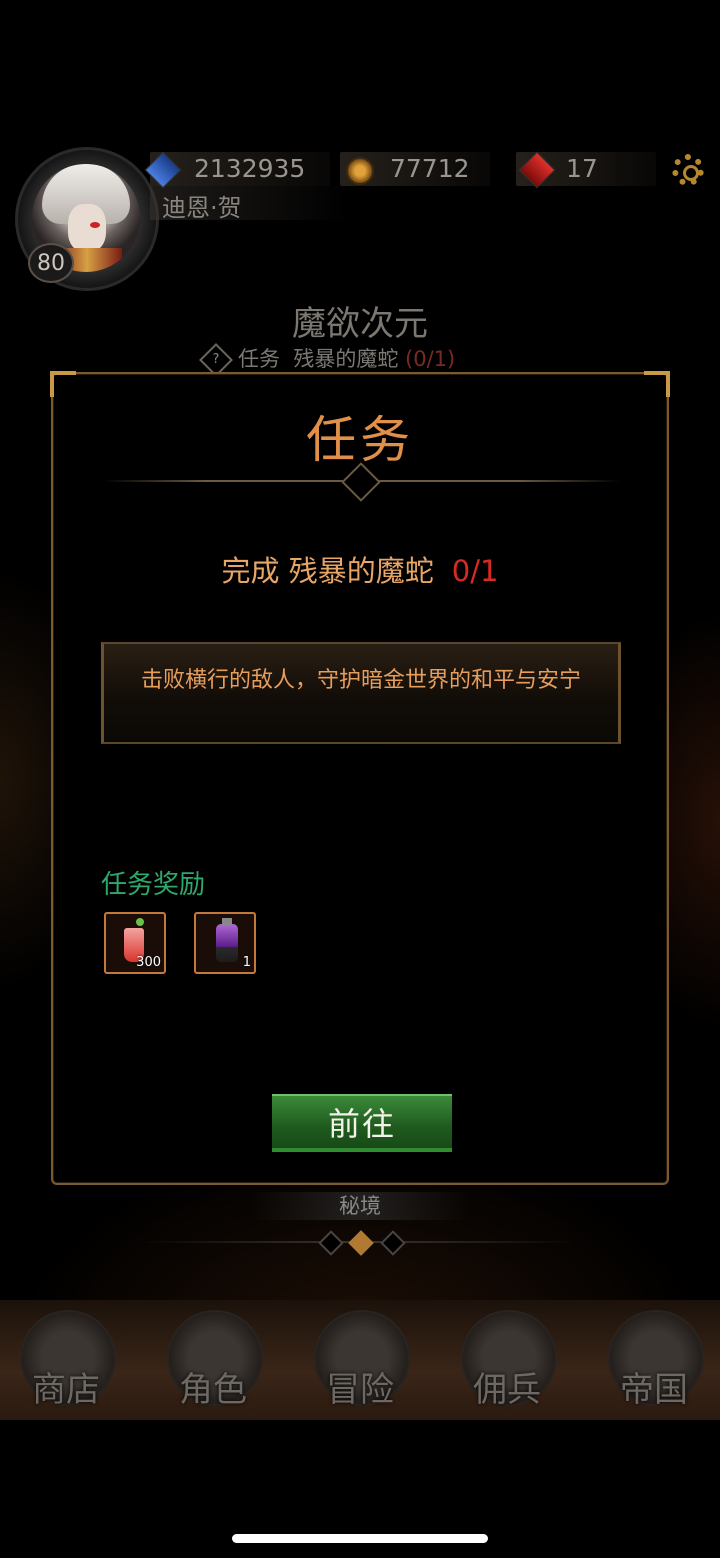 This screenshot has width=720, height=1558. Describe the element at coordinates (688, 170) in the screenshot. I see `settings-gear-icon` at that location.